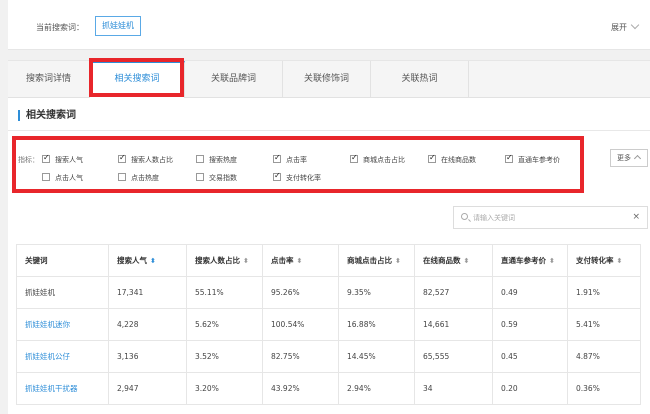  I want to click on indicator-checkbox-ztc-reference-price: 直通车参考价, so click(532, 159).